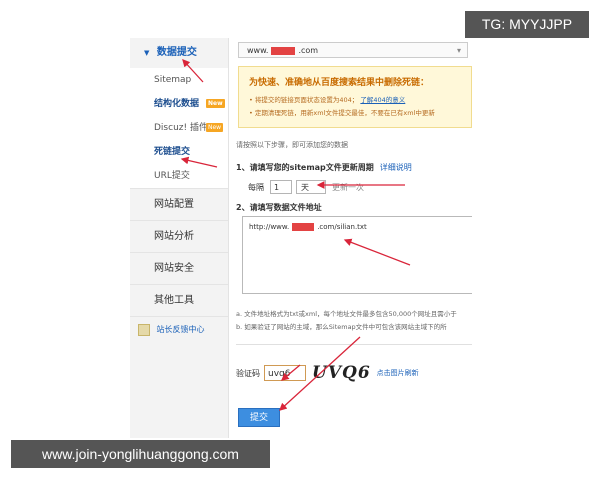 The width and height of the screenshot is (600, 480). I want to click on file-url-prefix: http://www., so click(269, 227).